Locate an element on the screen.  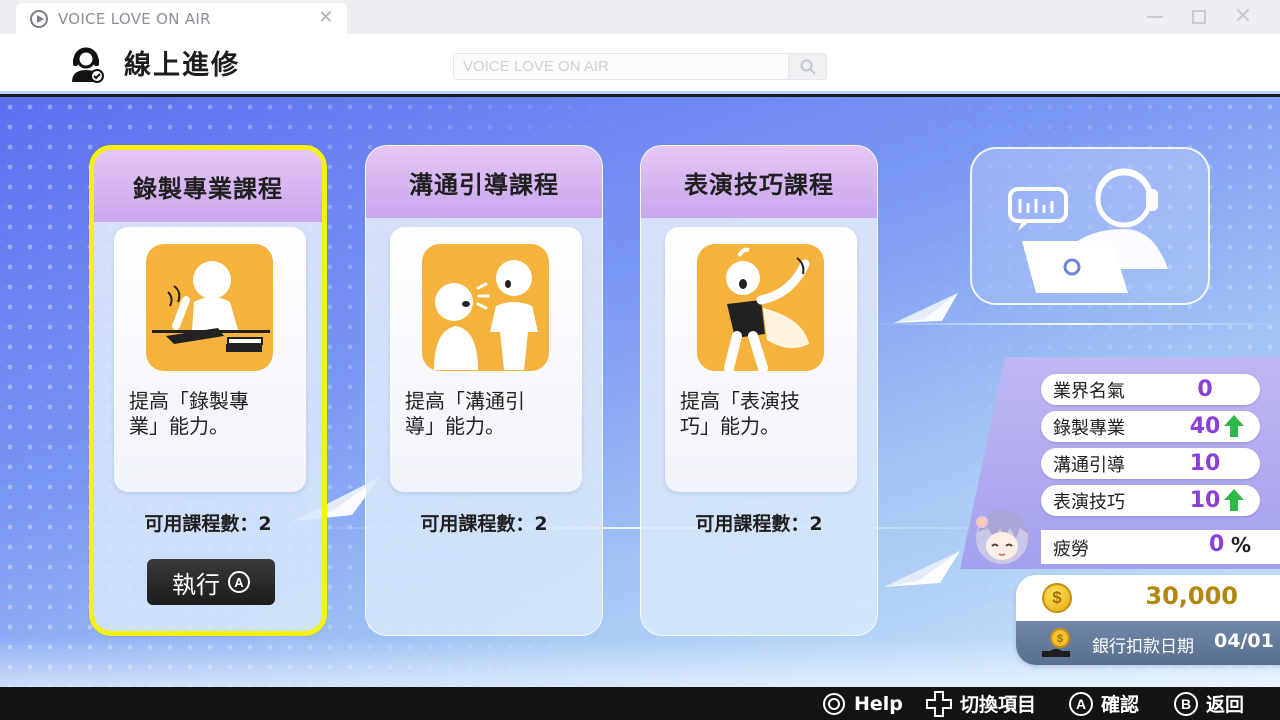
bank-row: $ 銀行扣款日期 04/01 is located at coordinates (1148, 643).